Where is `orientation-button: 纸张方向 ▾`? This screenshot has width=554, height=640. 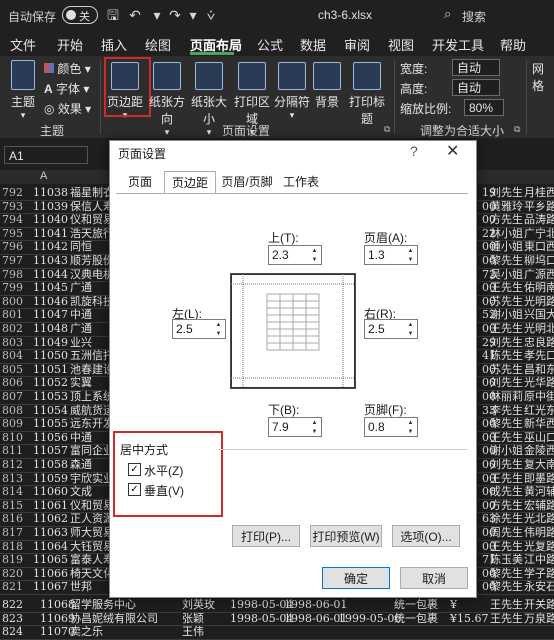 orientation-button: 纸张方向 ▾ is located at coordinates (167, 100).